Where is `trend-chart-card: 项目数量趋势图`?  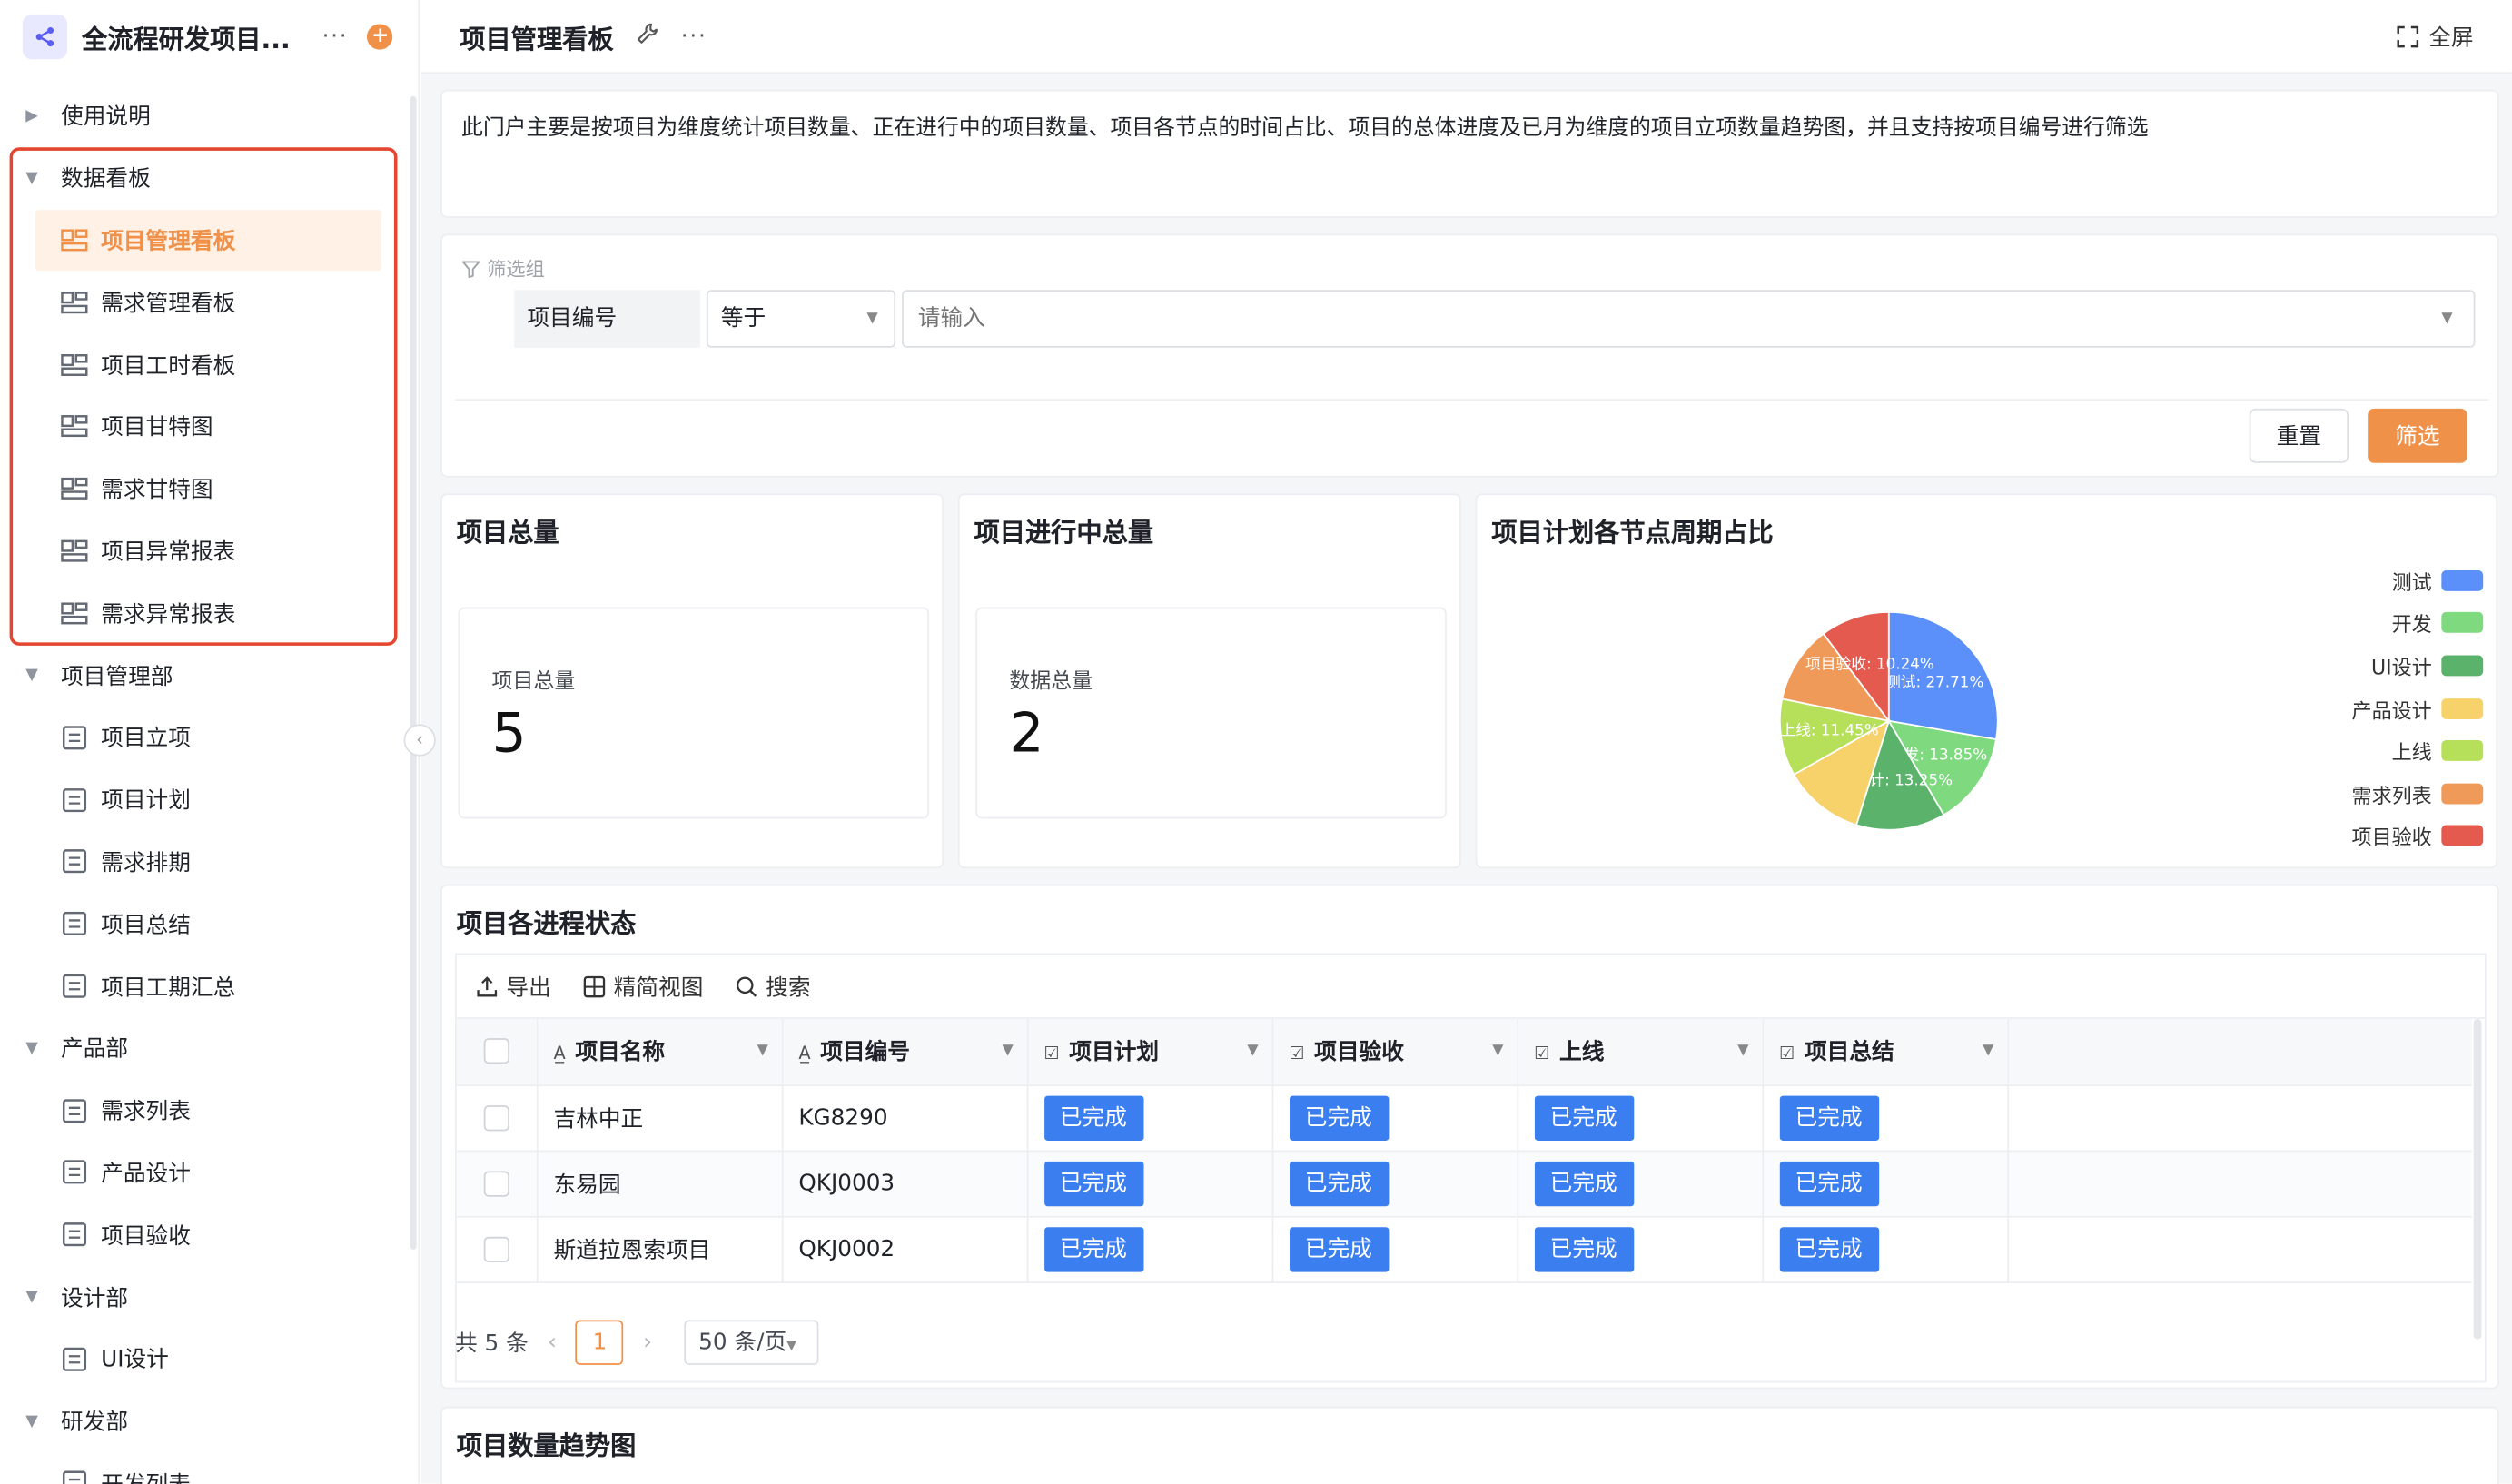
trend-chart-card: 项目数量趋势图 is located at coordinates (1470, 1445).